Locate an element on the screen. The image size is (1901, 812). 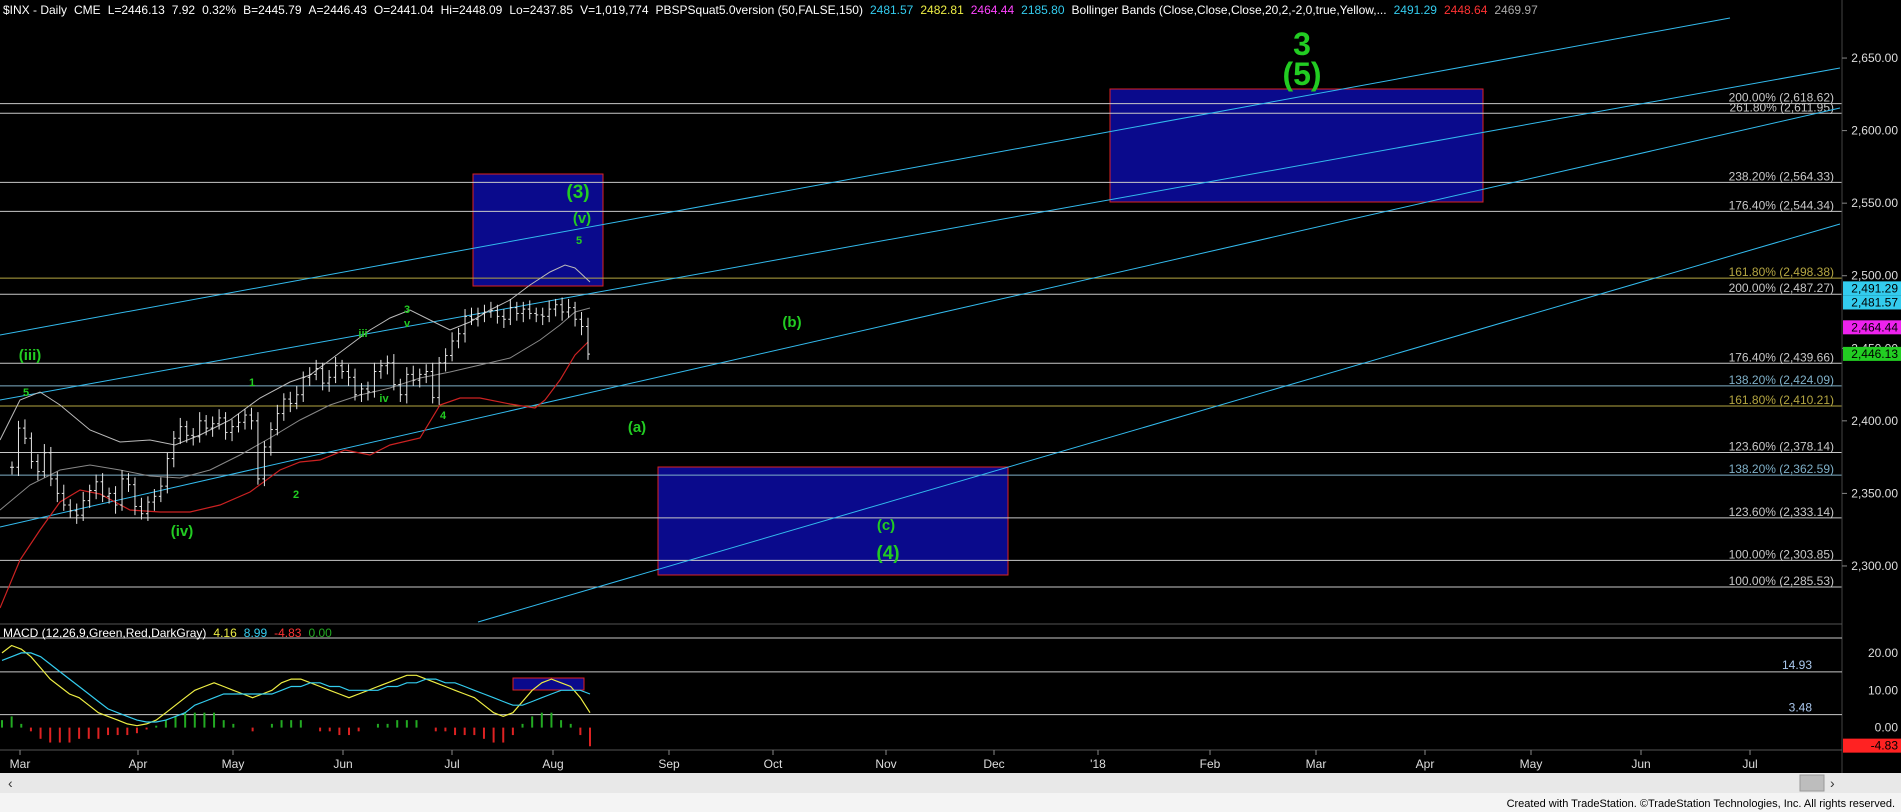
y-tick-label: 2,600.00 is located at coordinates (1874, 131).